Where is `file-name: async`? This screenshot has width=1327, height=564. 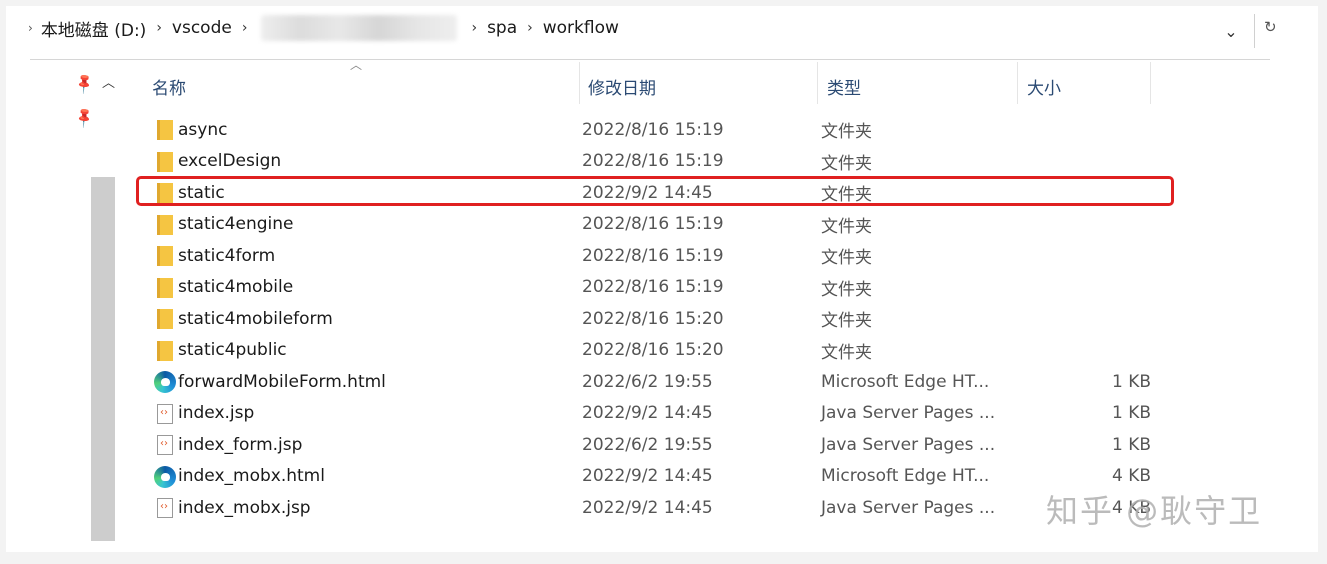 file-name: async is located at coordinates (203, 129).